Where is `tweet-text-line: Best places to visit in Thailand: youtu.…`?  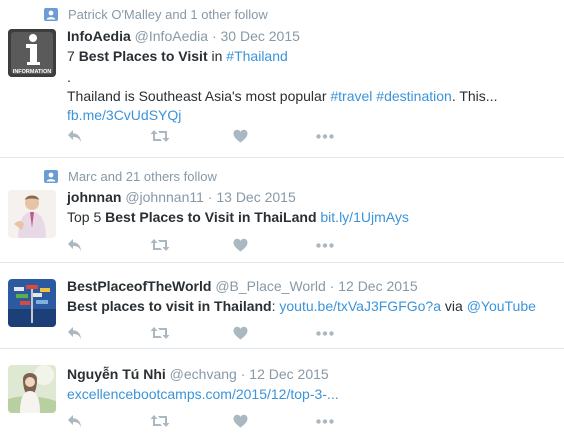 tweet-text-line: Best places to visit in Thailand: youtu.… is located at coordinates (311, 306).